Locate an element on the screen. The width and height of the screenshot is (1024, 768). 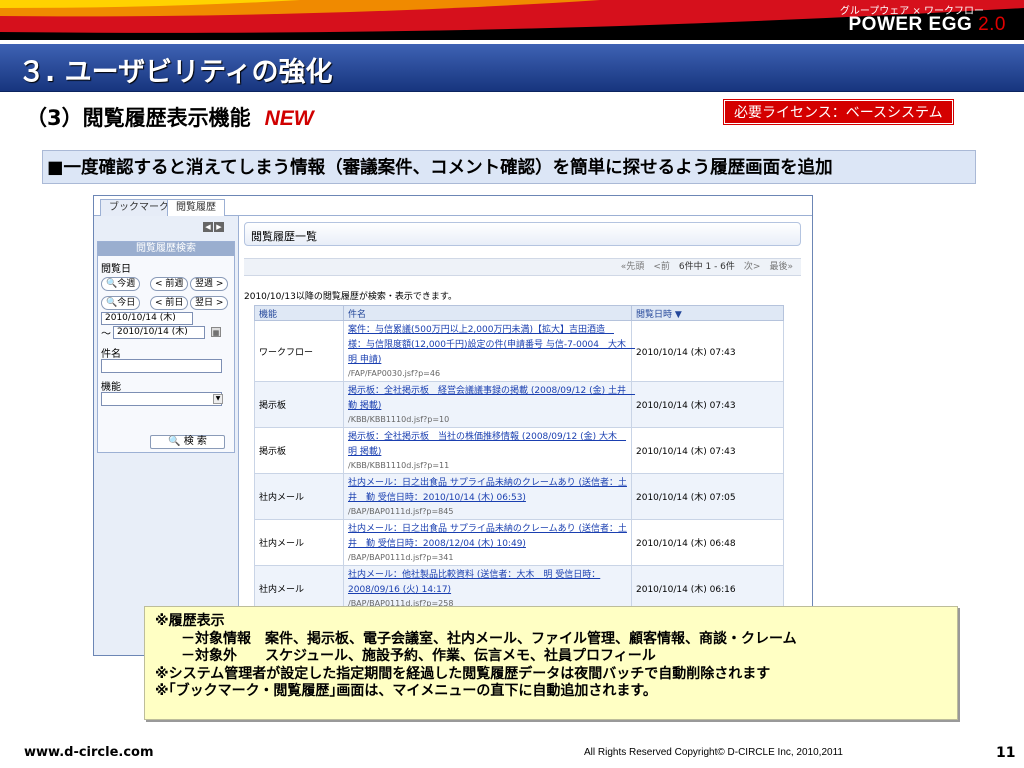
new-badge: NEW is located at coordinates (289, 118).